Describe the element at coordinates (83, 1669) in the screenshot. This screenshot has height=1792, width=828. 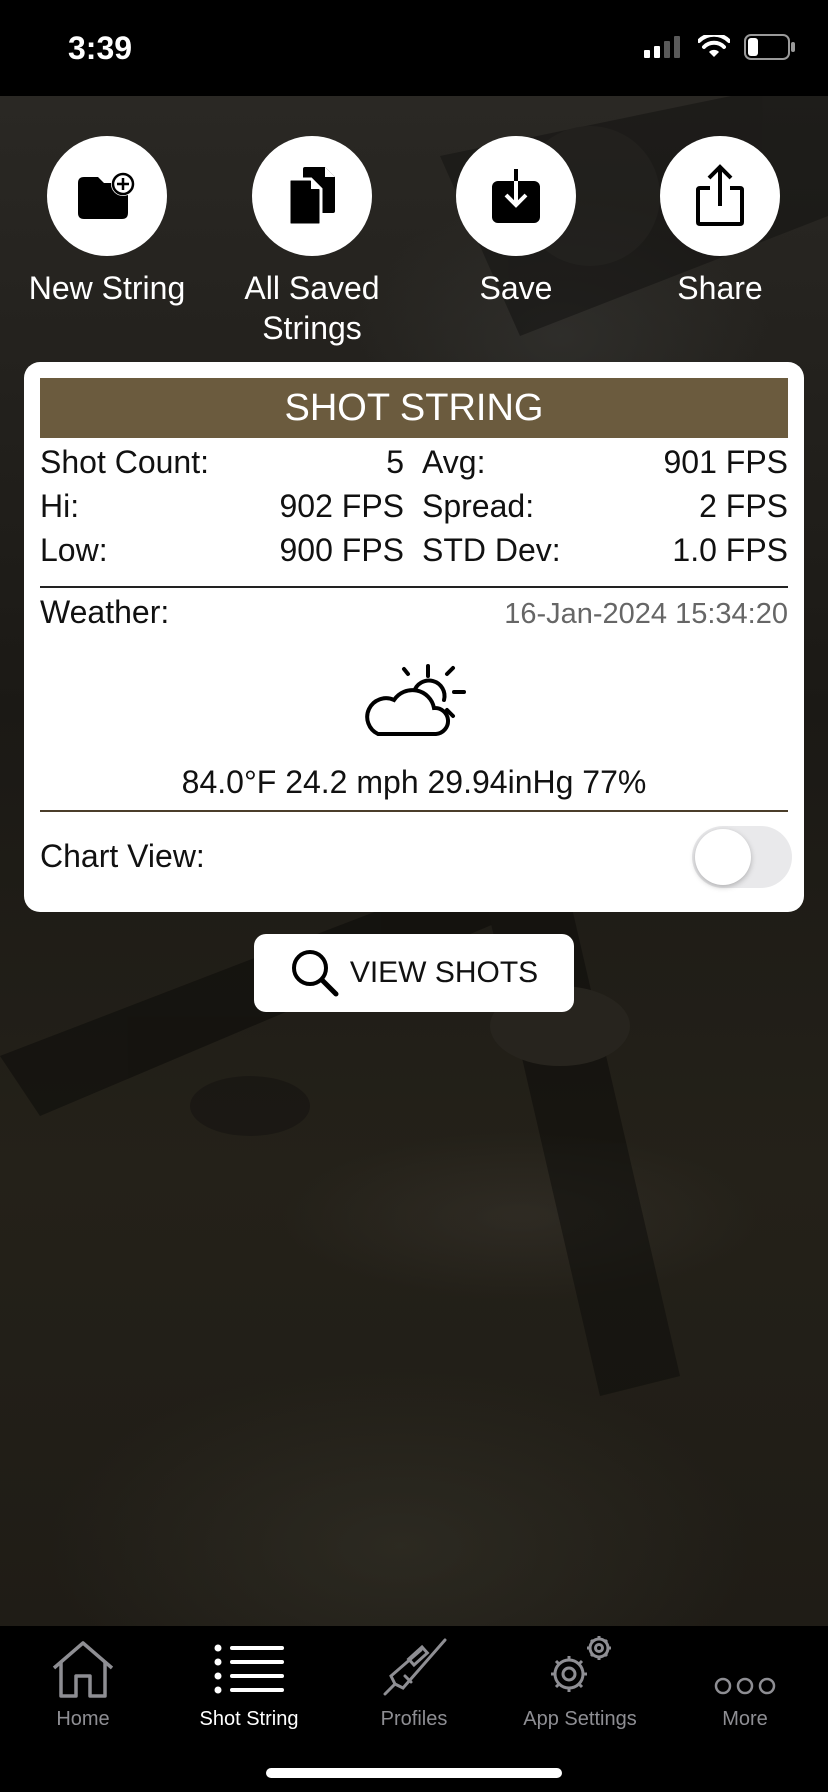
I see `home-icon` at that location.